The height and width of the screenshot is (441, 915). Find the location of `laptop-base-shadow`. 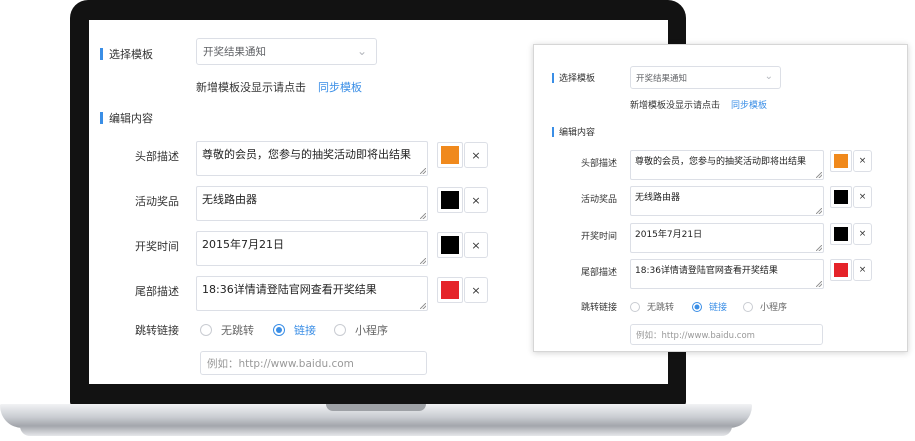

laptop-base-shadow is located at coordinates (376, 431).